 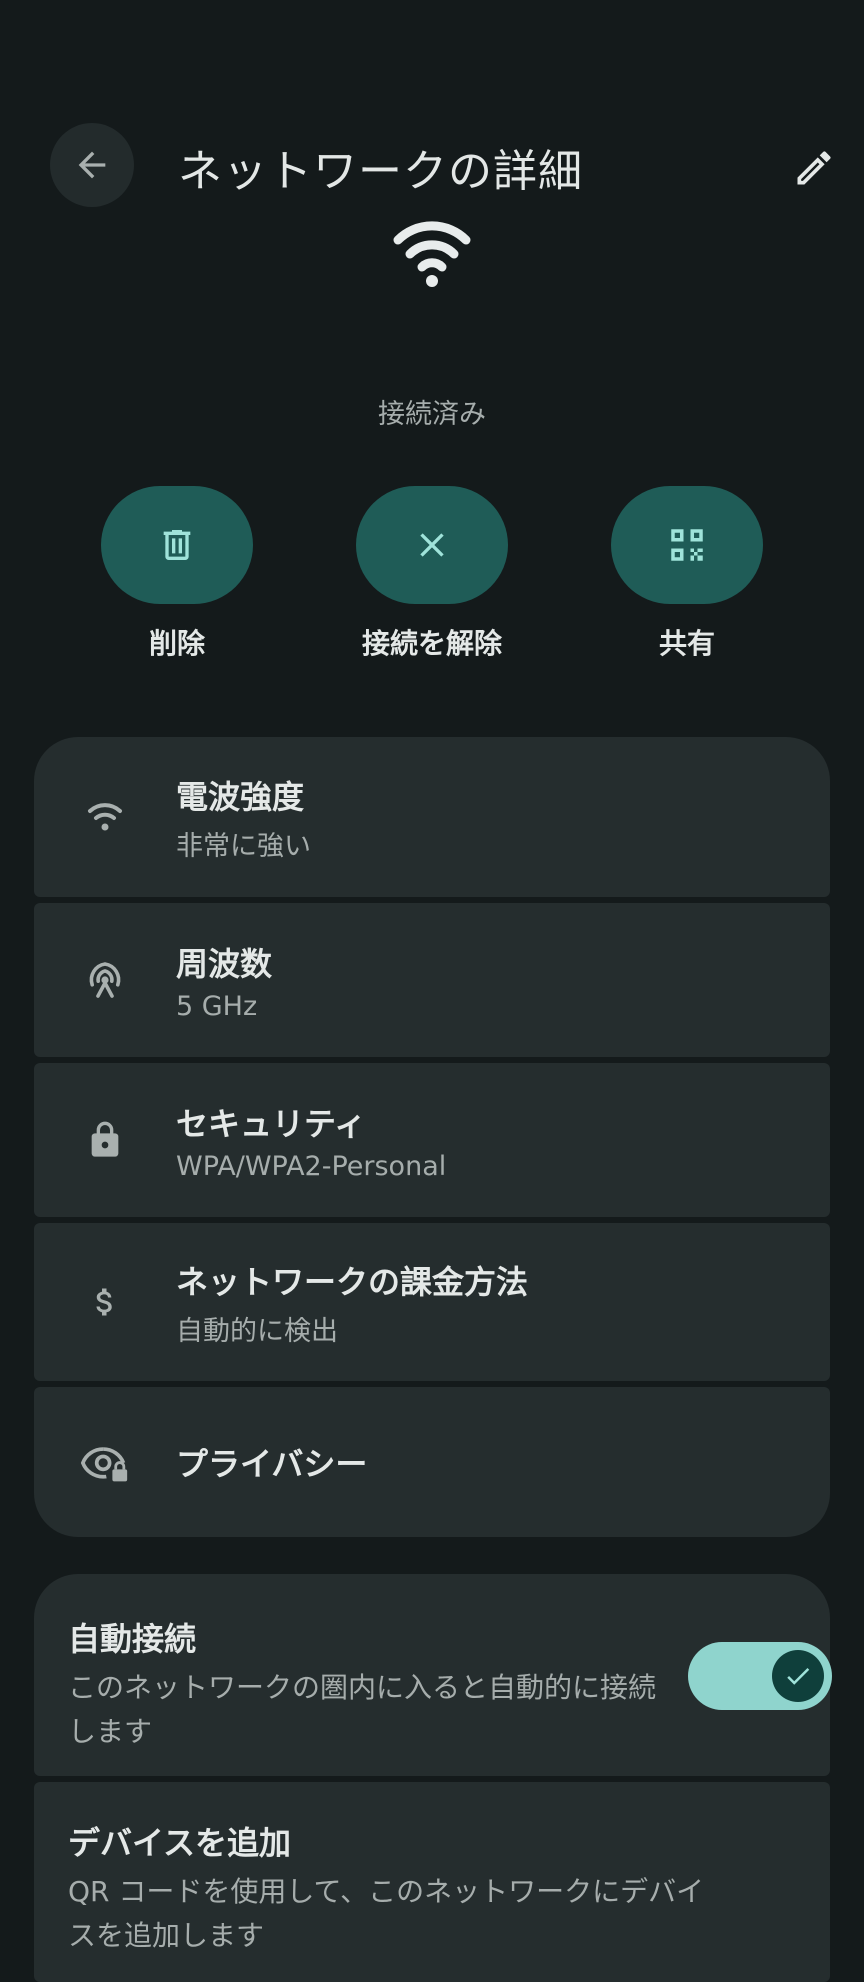 I want to click on frequency-title: 周波数, so click(x=224, y=963).